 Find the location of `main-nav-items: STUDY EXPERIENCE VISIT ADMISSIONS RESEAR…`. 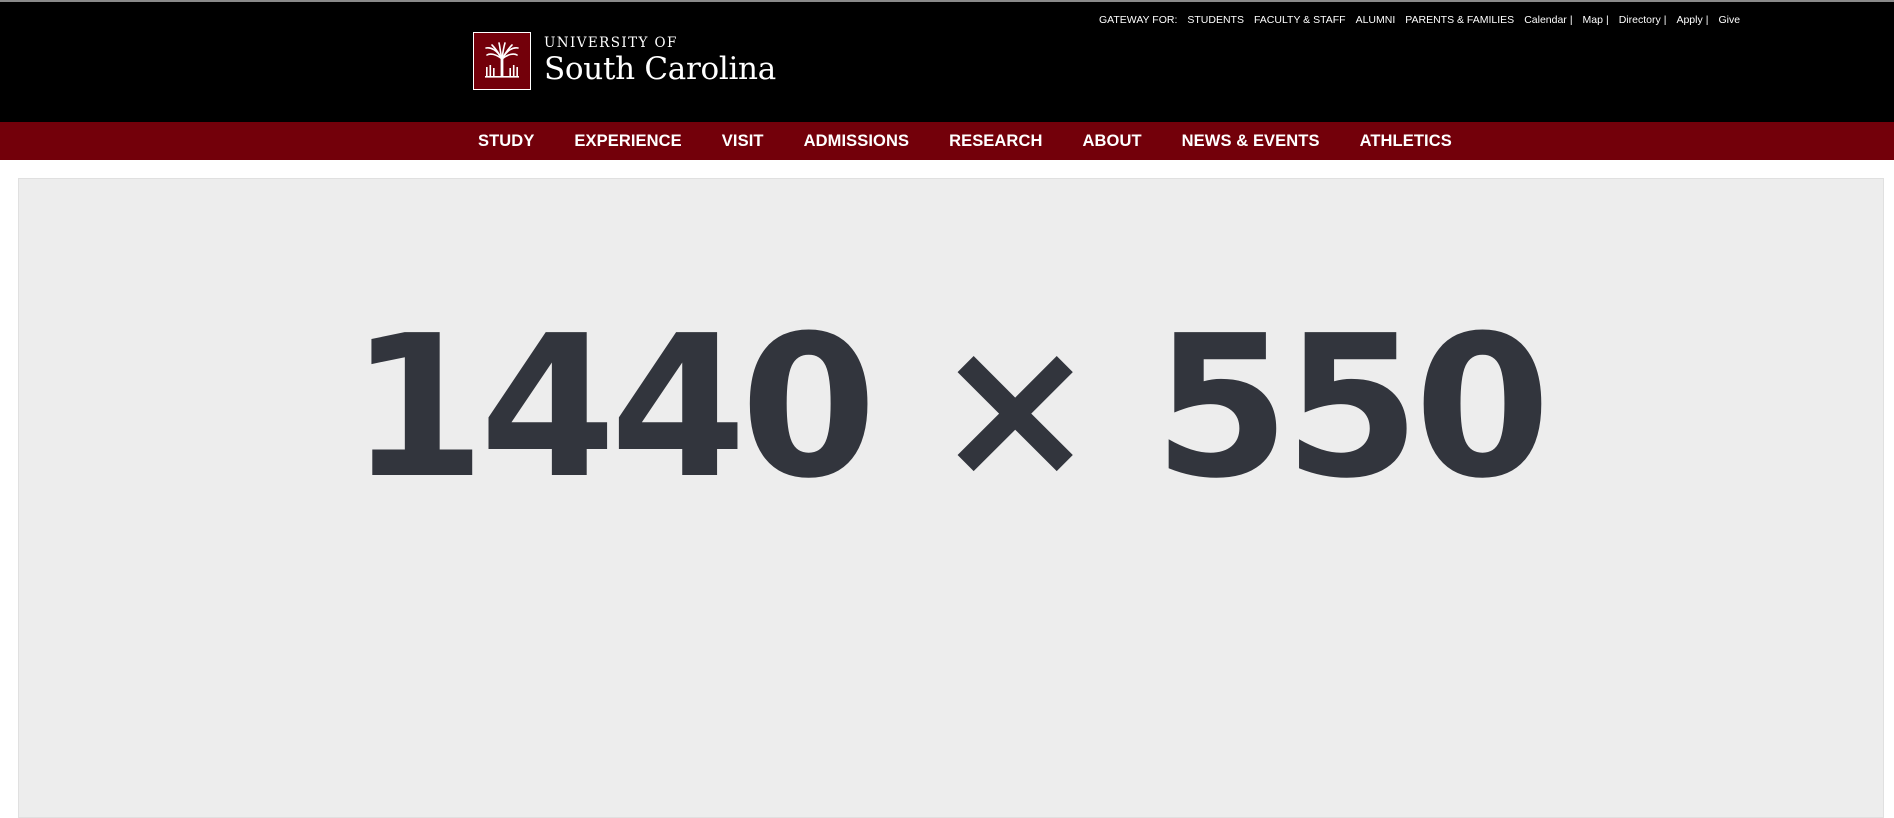

main-nav-items: STUDY EXPERIENCE VISIT ADMISSIONS RESEAR… is located at coordinates (985, 141).